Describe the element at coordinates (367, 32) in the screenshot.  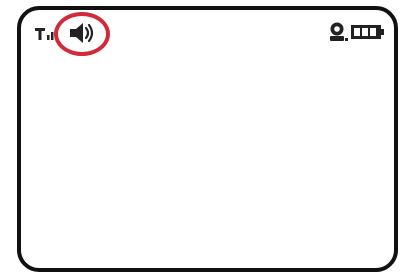
I see `battery-icon` at that location.